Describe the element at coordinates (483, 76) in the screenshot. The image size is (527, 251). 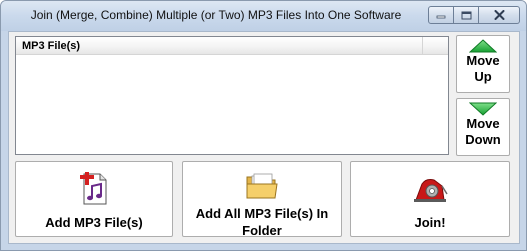
I see `move-up-label-line2: Up` at that location.